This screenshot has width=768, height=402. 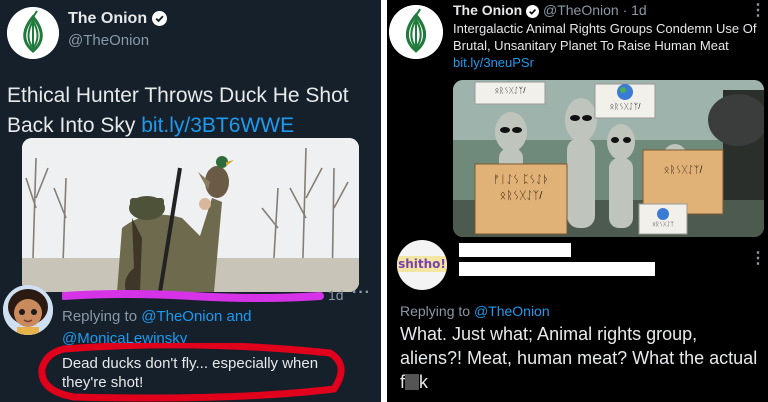 I want to click on red-circle-annotation, so click(x=193, y=371).